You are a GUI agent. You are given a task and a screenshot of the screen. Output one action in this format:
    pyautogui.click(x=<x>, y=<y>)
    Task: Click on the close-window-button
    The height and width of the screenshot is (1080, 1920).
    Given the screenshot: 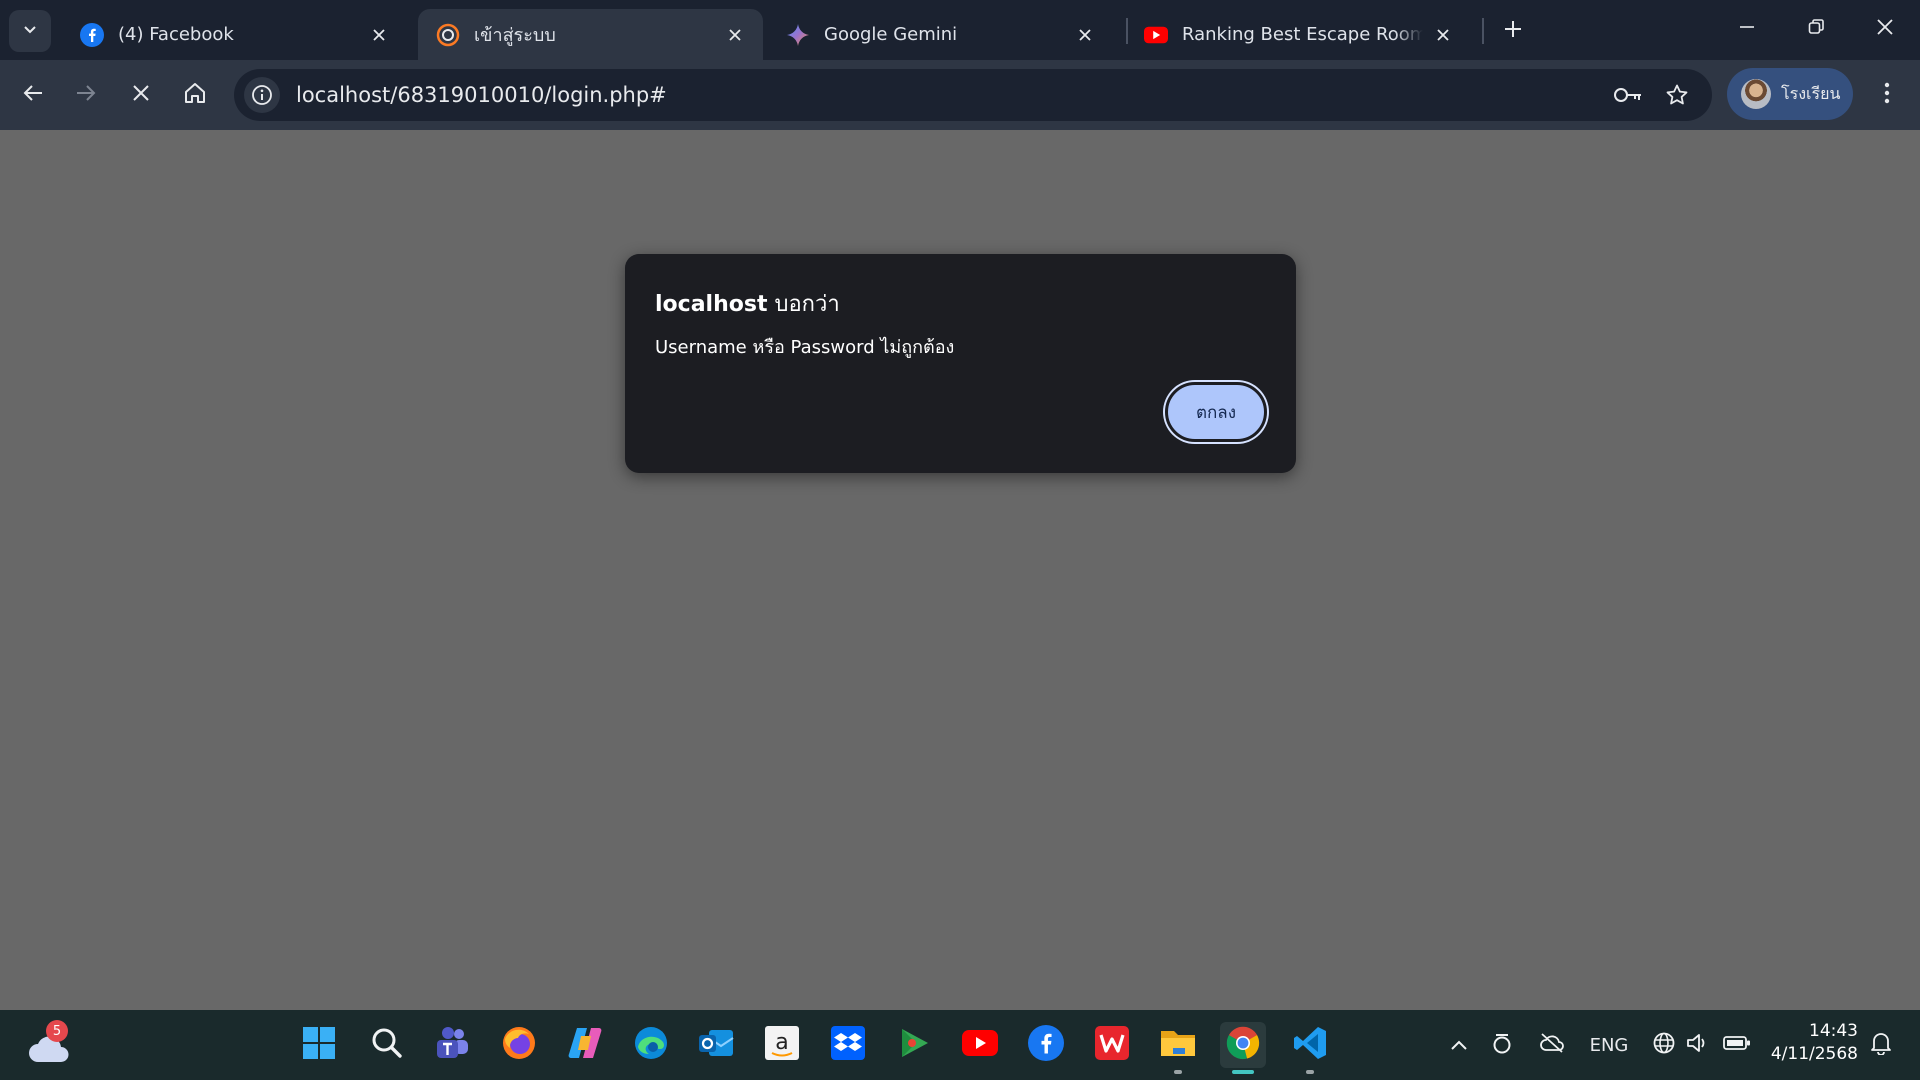 What is the action you would take?
    pyautogui.click(x=1885, y=29)
    